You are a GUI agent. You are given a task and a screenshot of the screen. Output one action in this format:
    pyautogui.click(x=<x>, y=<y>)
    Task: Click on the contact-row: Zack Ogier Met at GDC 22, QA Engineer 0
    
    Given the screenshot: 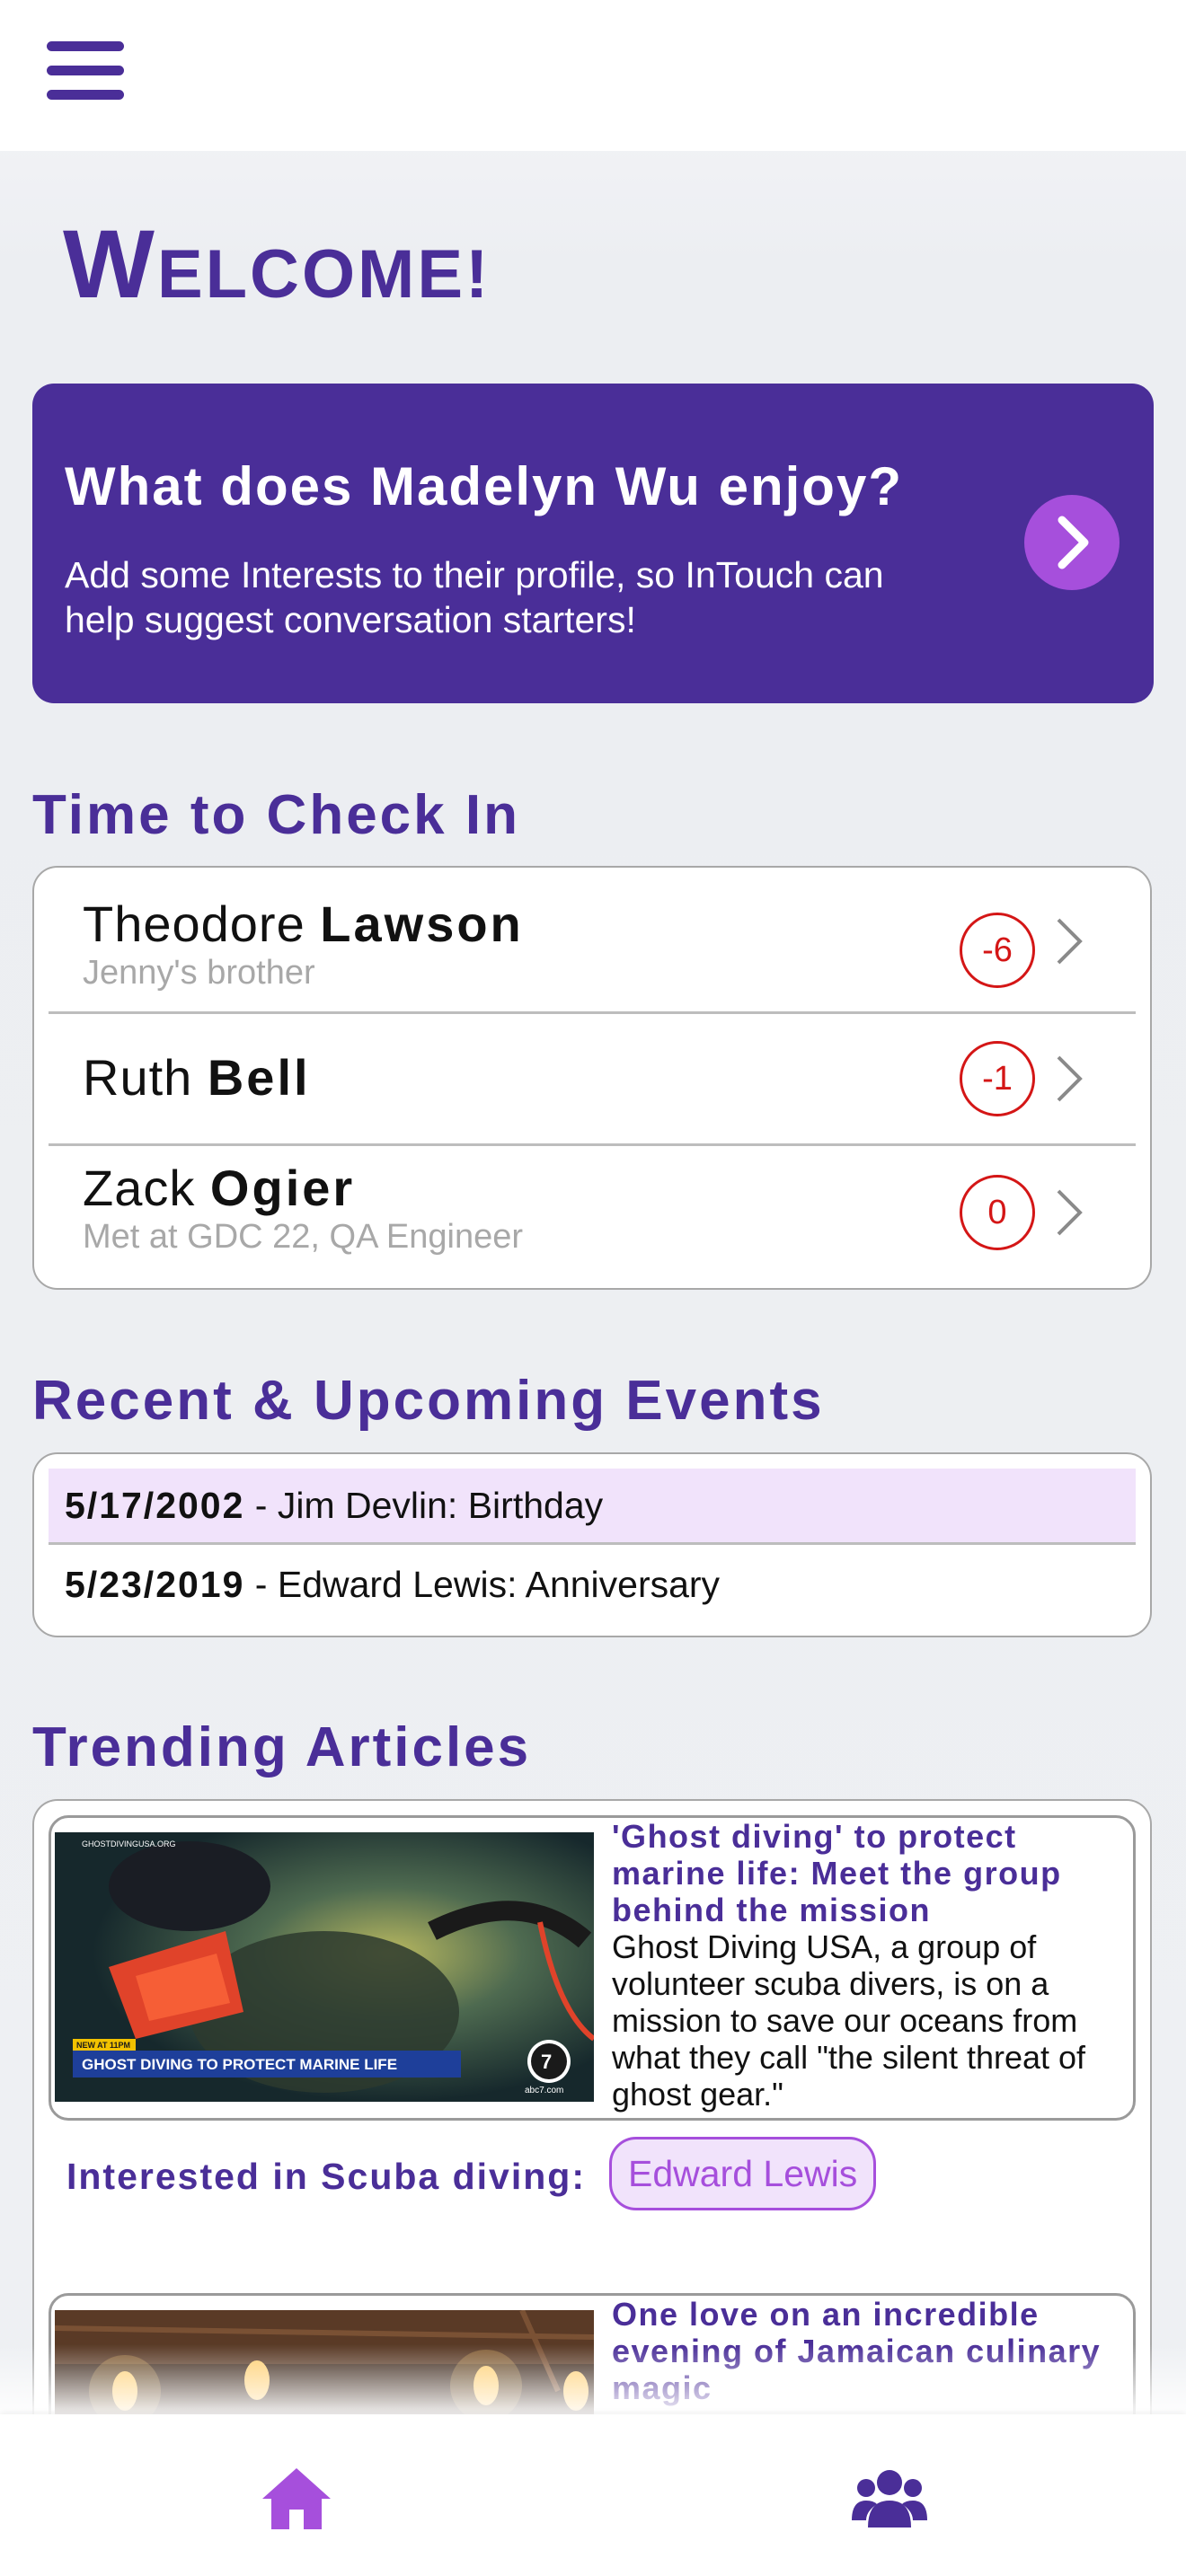 What is the action you would take?
    pyautogui.click(x=592, y=1217)
    